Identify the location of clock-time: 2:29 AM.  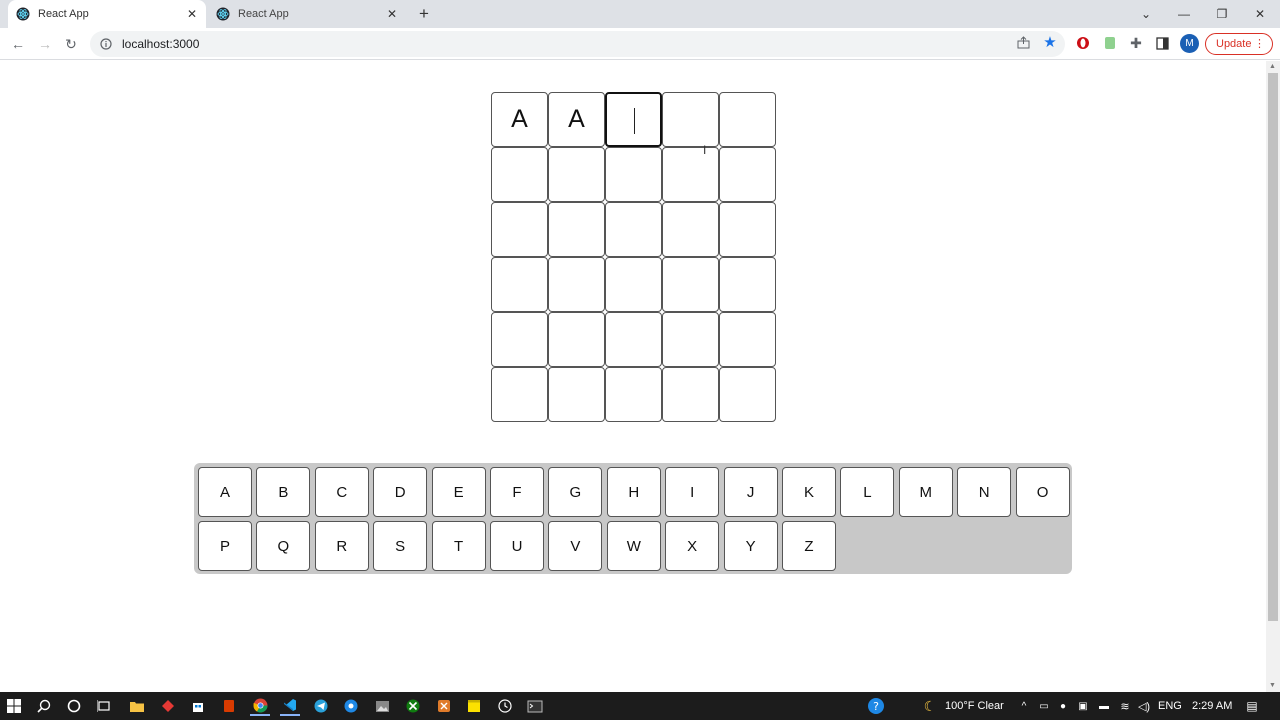
(1212, 706).